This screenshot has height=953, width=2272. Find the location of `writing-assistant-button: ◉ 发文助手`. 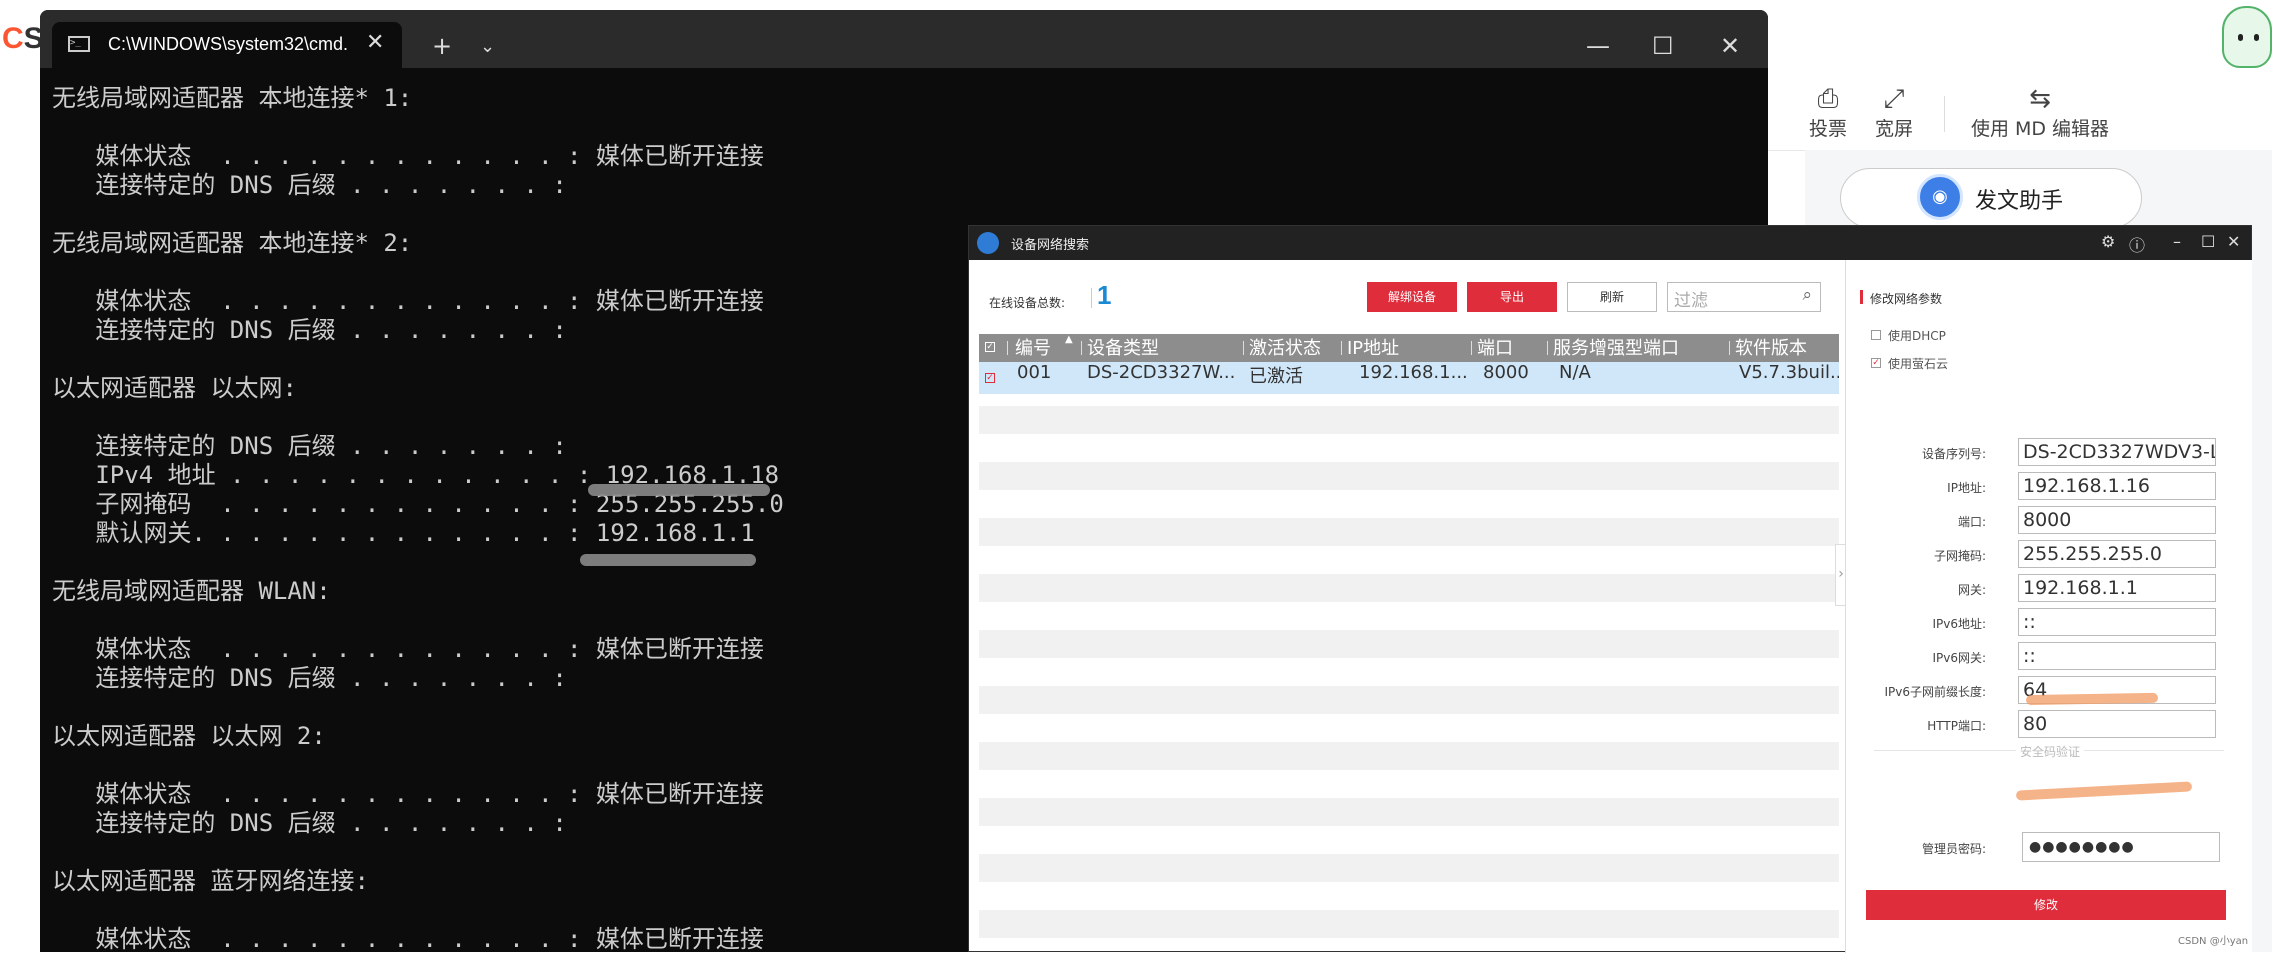

writing-assistant-button: ◉ 发文助手 is located at coordinates (1991, 198).